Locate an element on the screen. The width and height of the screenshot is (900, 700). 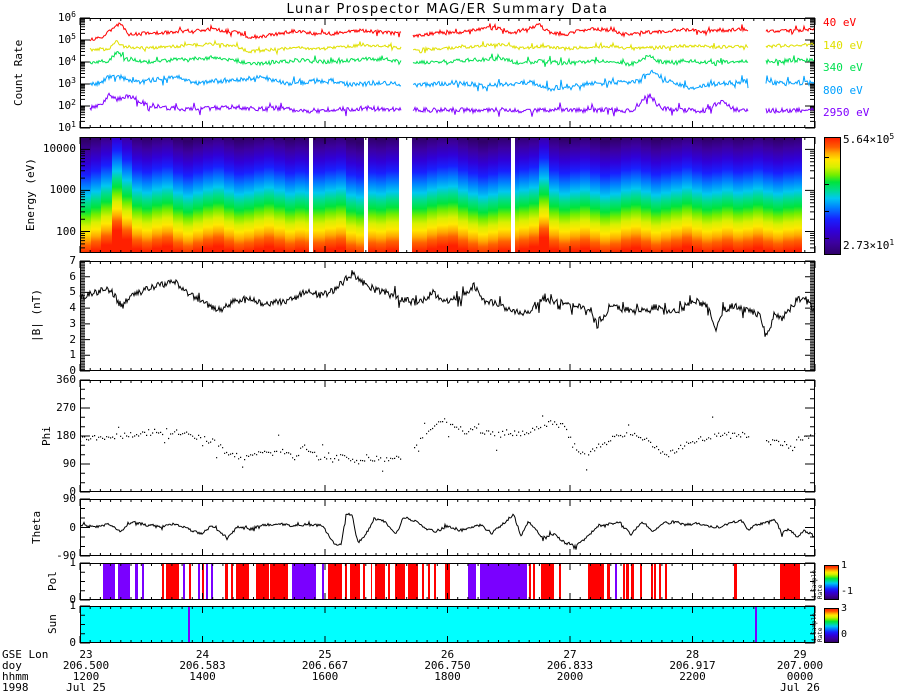
y-tick-label: 100 is located at coordinates (66, 231).